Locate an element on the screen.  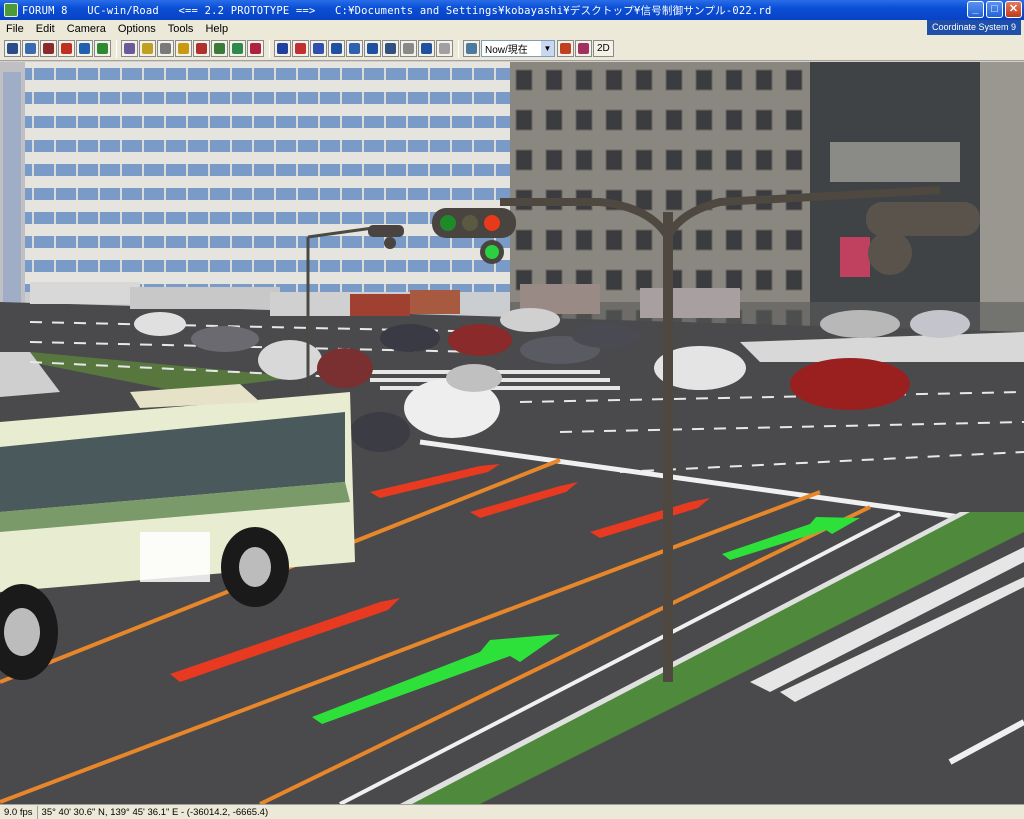
person-icon is located at coordinates (66, 48).